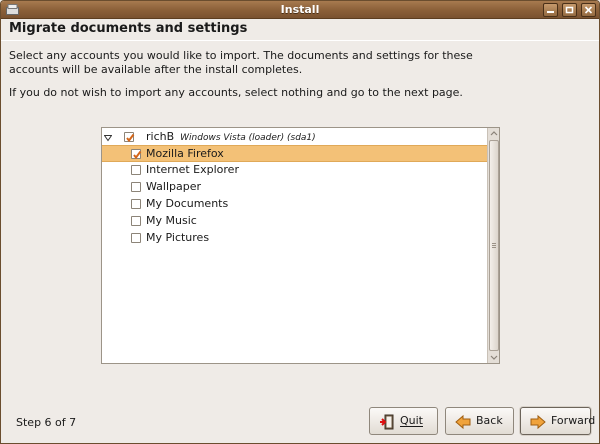  I want to click on window-title: Install, so click(300, 9).